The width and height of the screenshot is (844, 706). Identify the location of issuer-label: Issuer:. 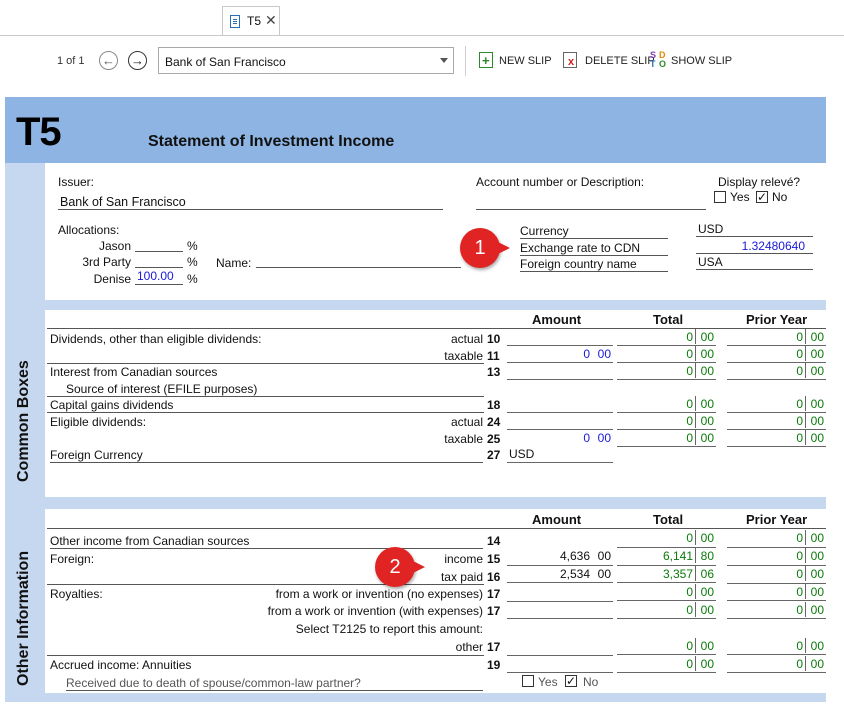
(76, 182).